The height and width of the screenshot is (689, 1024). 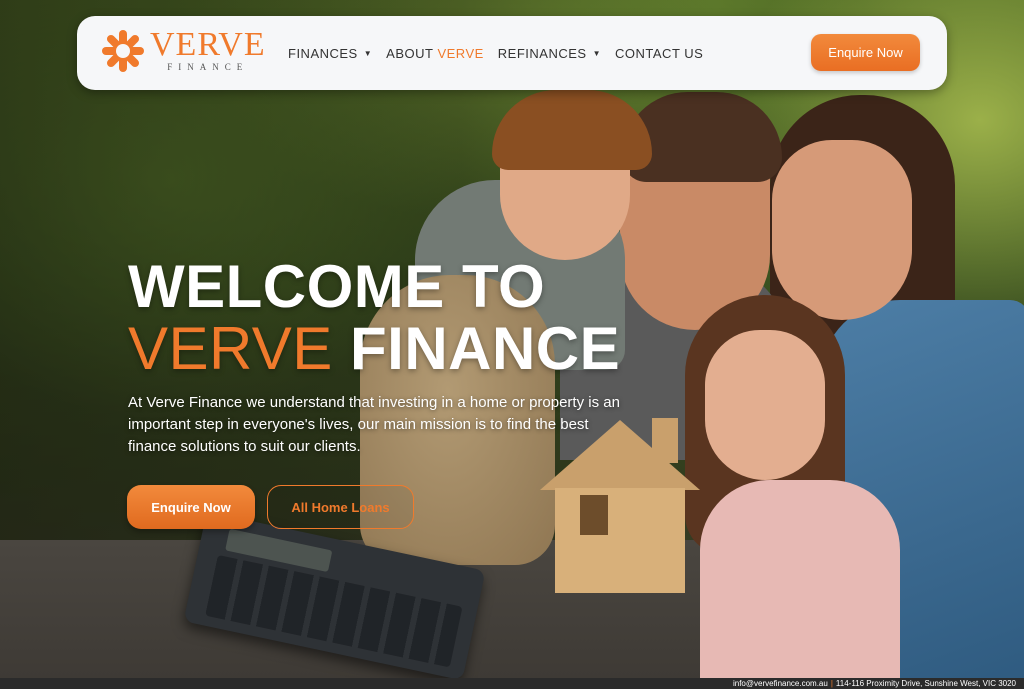 I want to click on nav-item-accent: VERVE, so click(x=460, y=53).